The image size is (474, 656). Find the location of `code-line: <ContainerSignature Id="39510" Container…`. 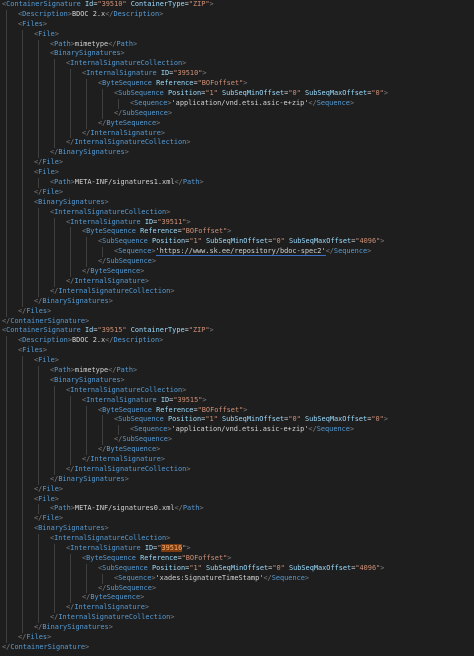

code-line: <ContainerSignature Id="39510" Container… is located at coordinates (237, 5).